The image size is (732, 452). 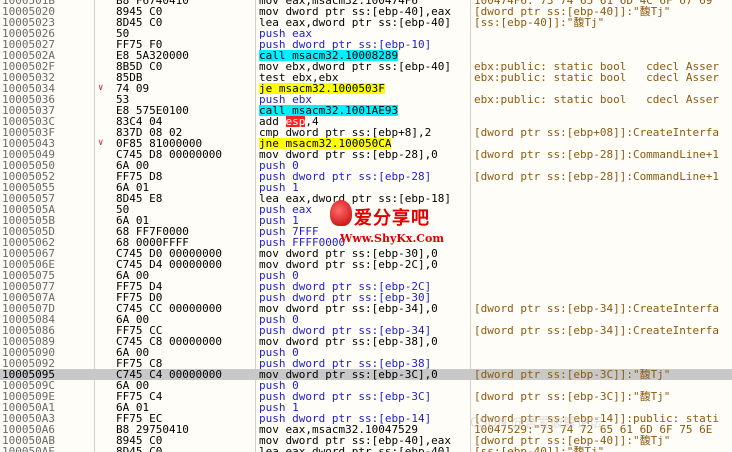 I want to click on bytes-cell: 68 0000FFFF, so click(x=152, y=242).